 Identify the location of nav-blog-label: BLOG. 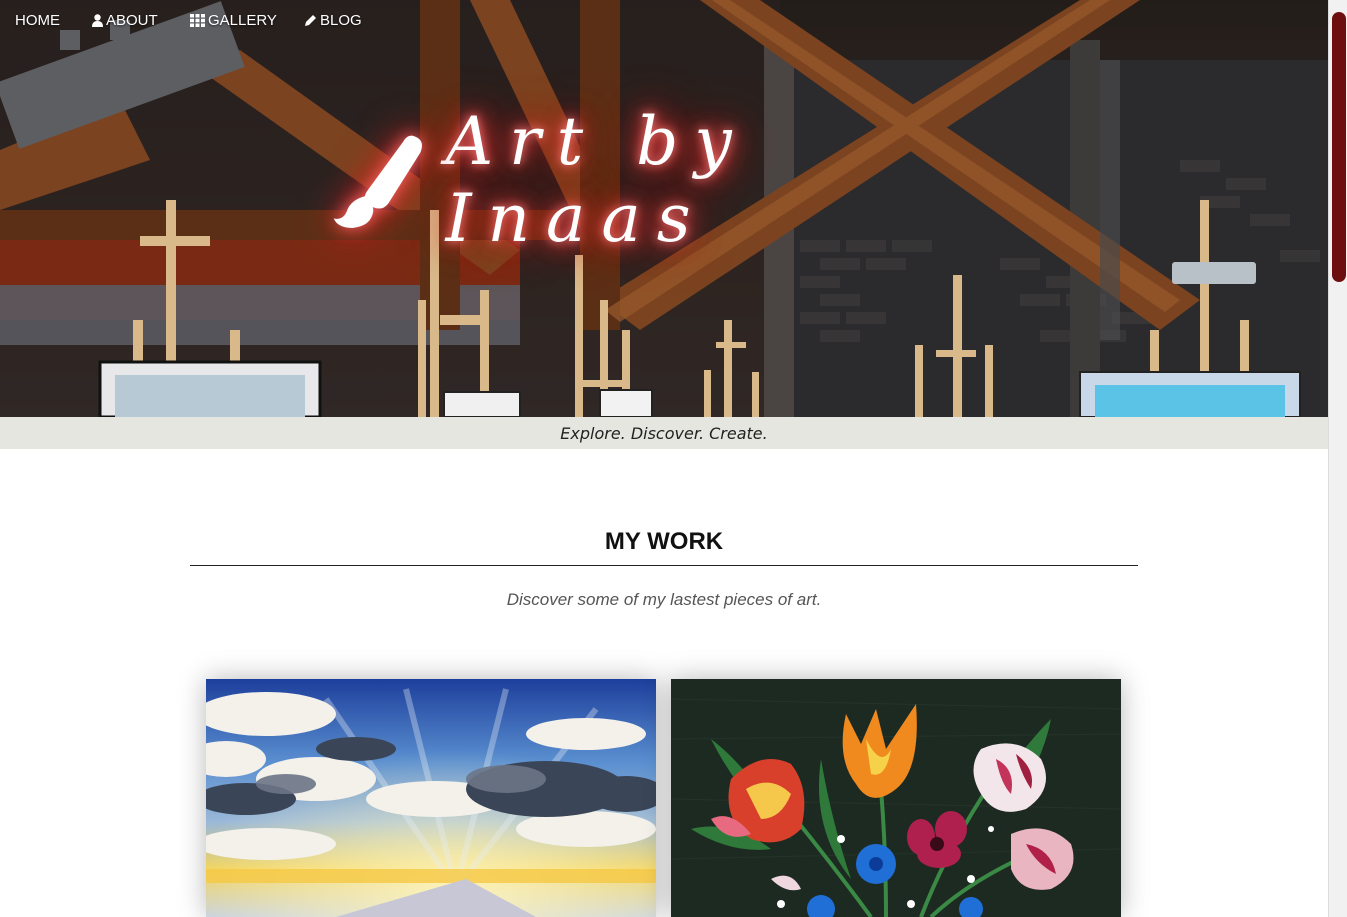
(341, 20).